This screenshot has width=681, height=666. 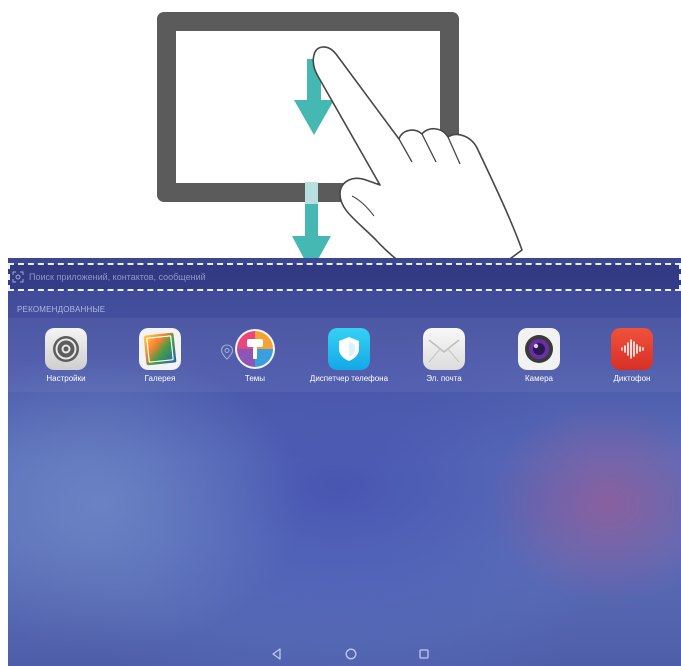 What do you see at coordinates (539, 378) in the screenshot?
I see `app-label-camera: Камера` at bounding box center [539, 378].